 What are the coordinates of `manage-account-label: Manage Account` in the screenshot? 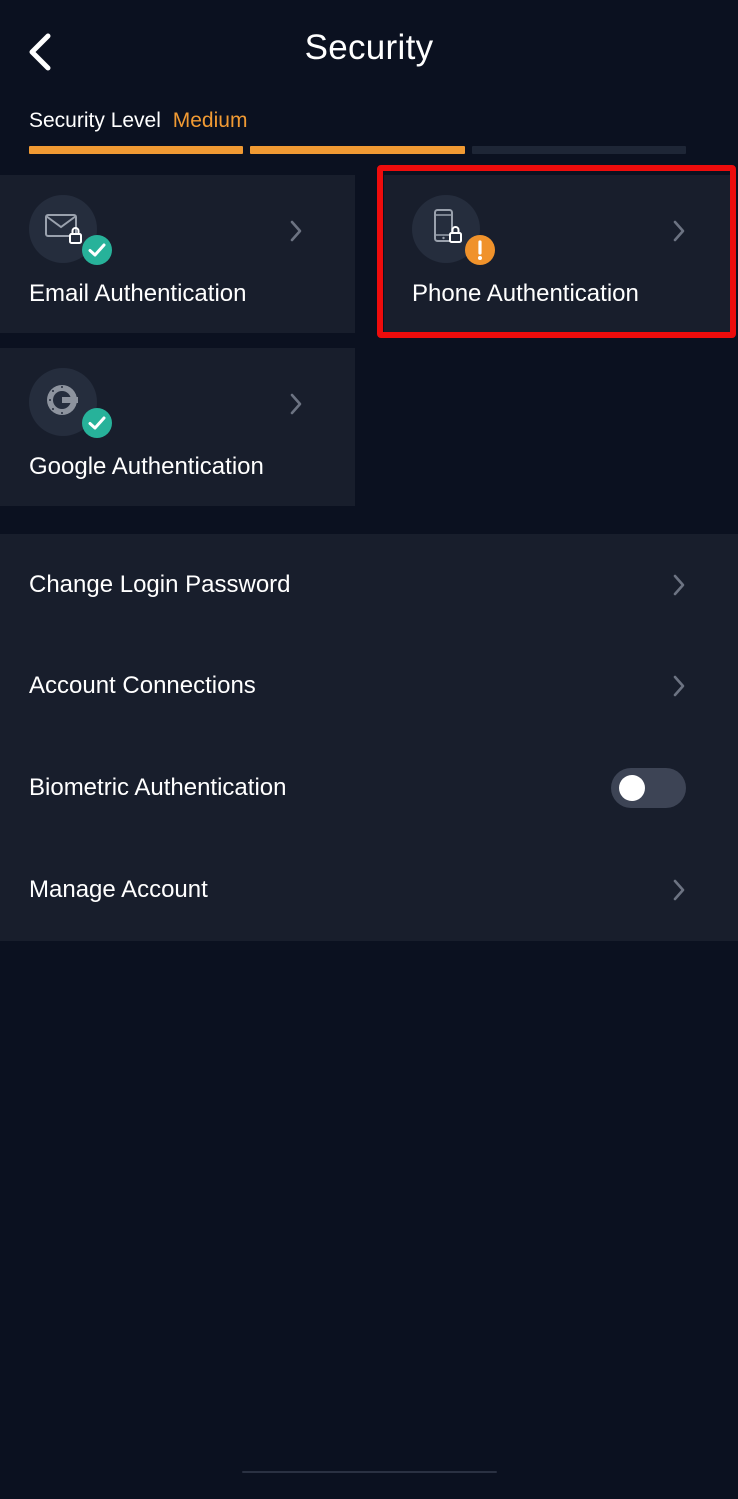 It's located at (118, 889).